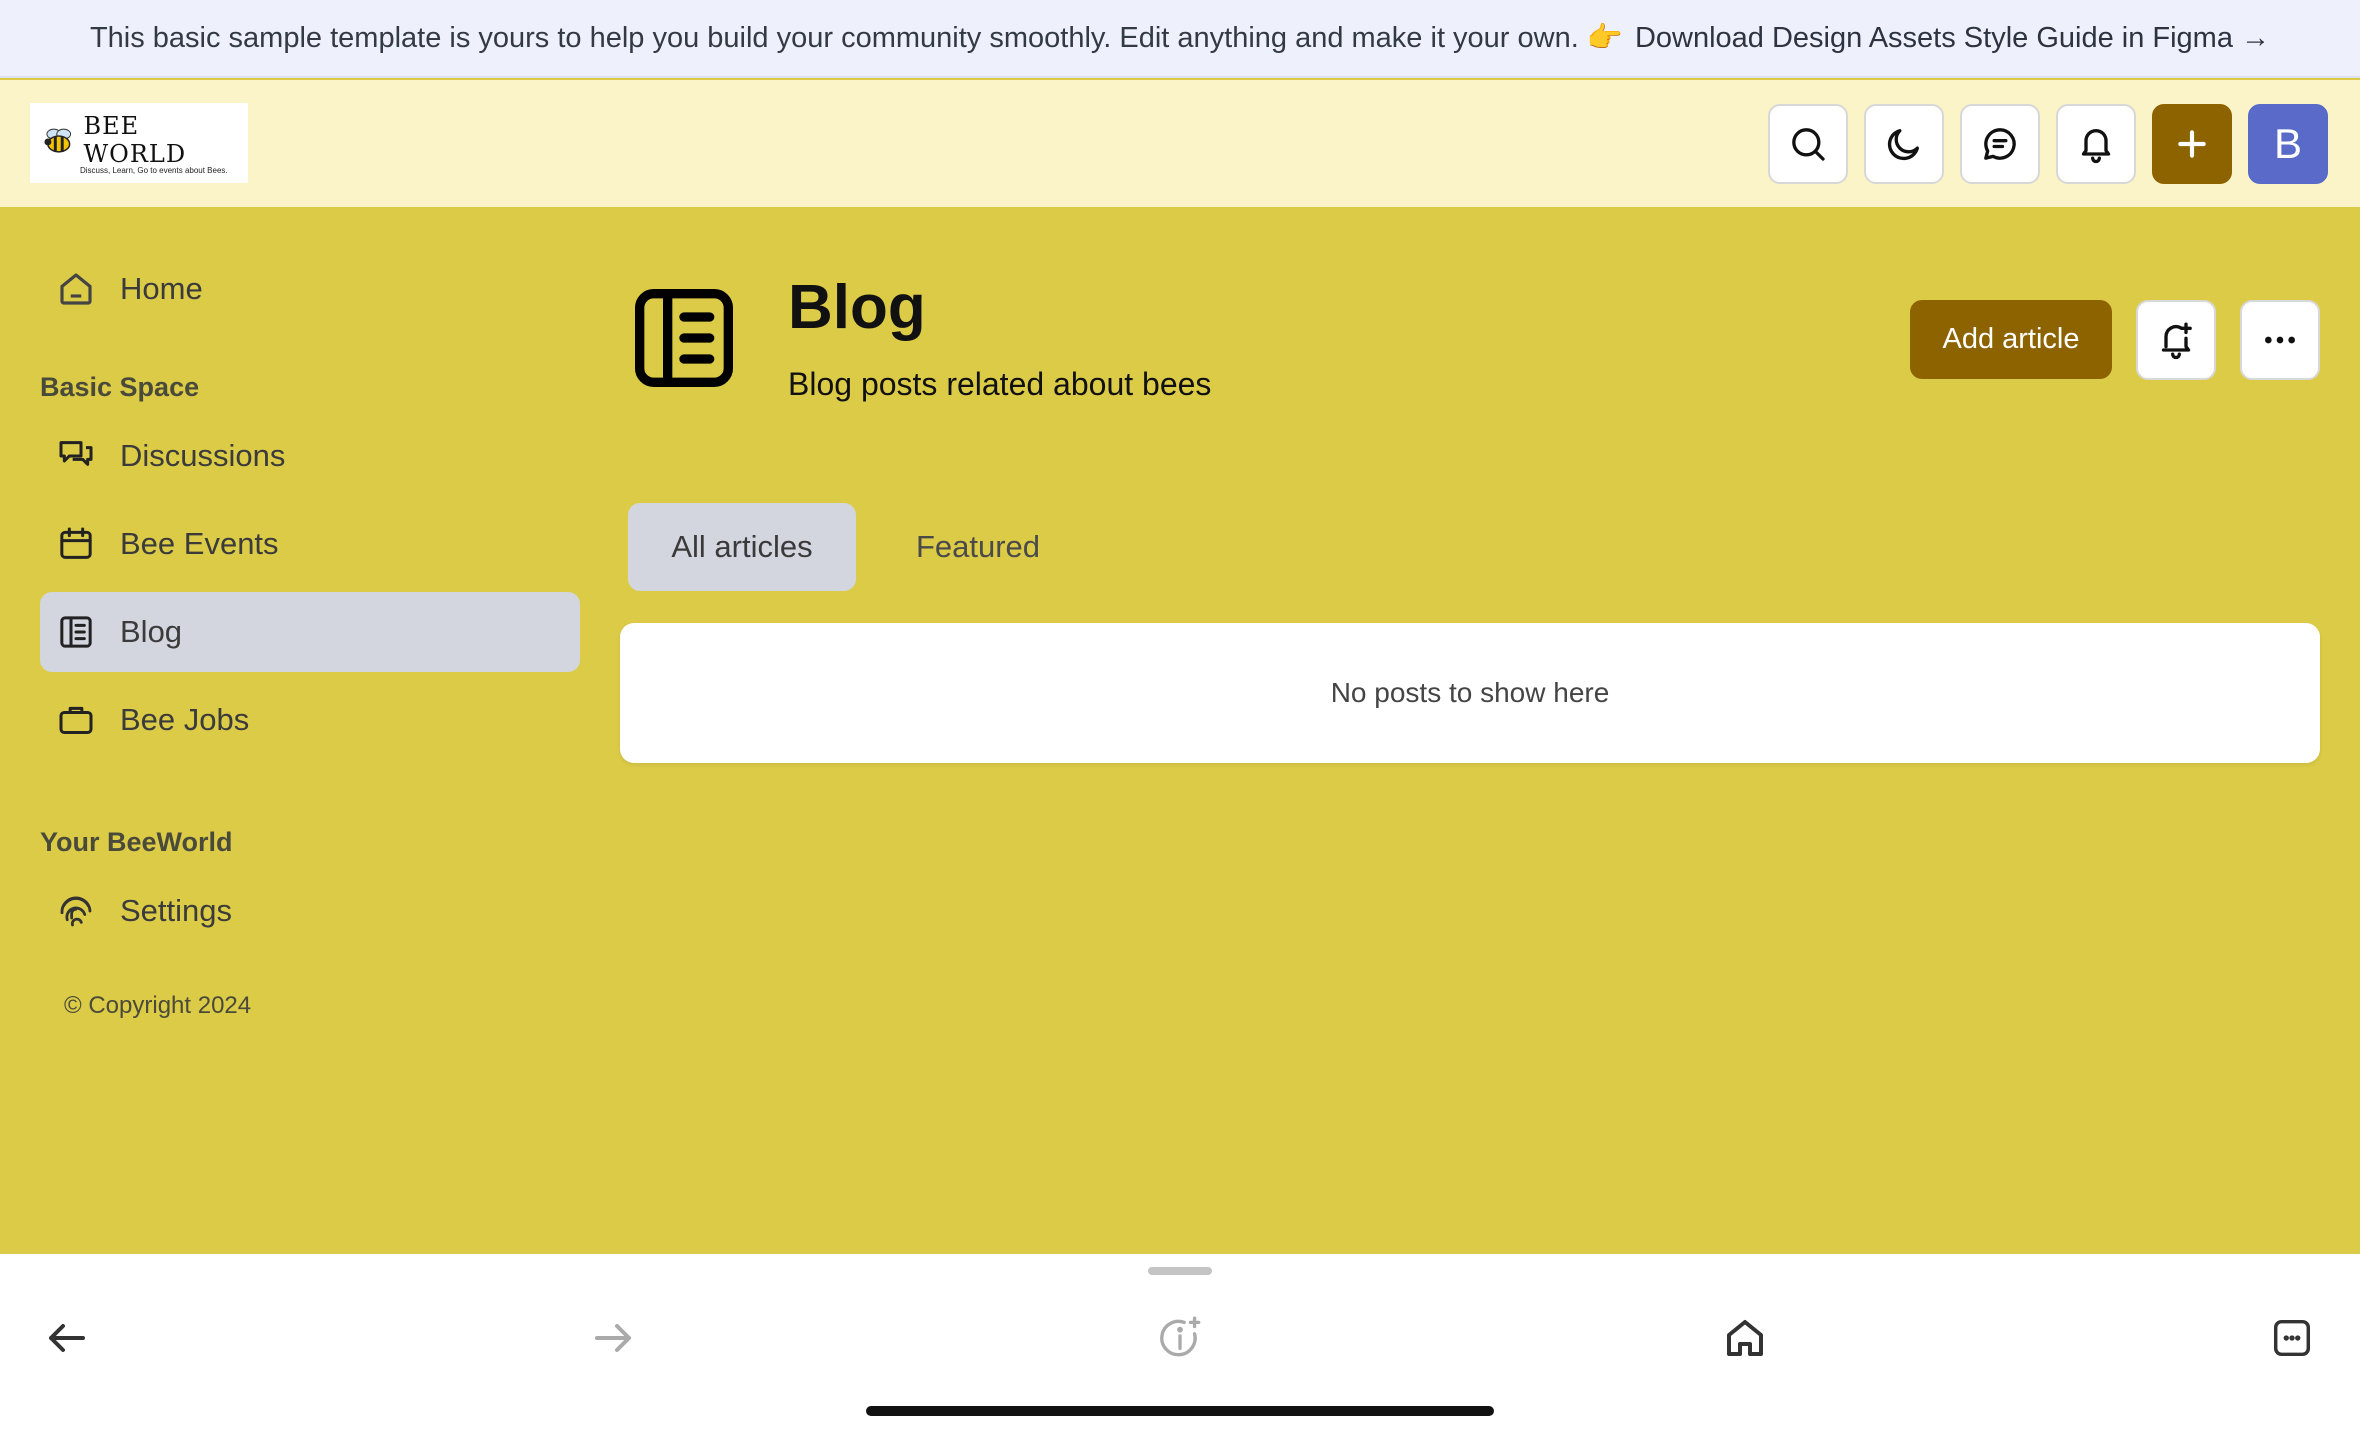  What do you see at coordinates (310, 632) in the screenshot?
I see `sidebar-item-blog: Blog` at bounding box center [310, 632].